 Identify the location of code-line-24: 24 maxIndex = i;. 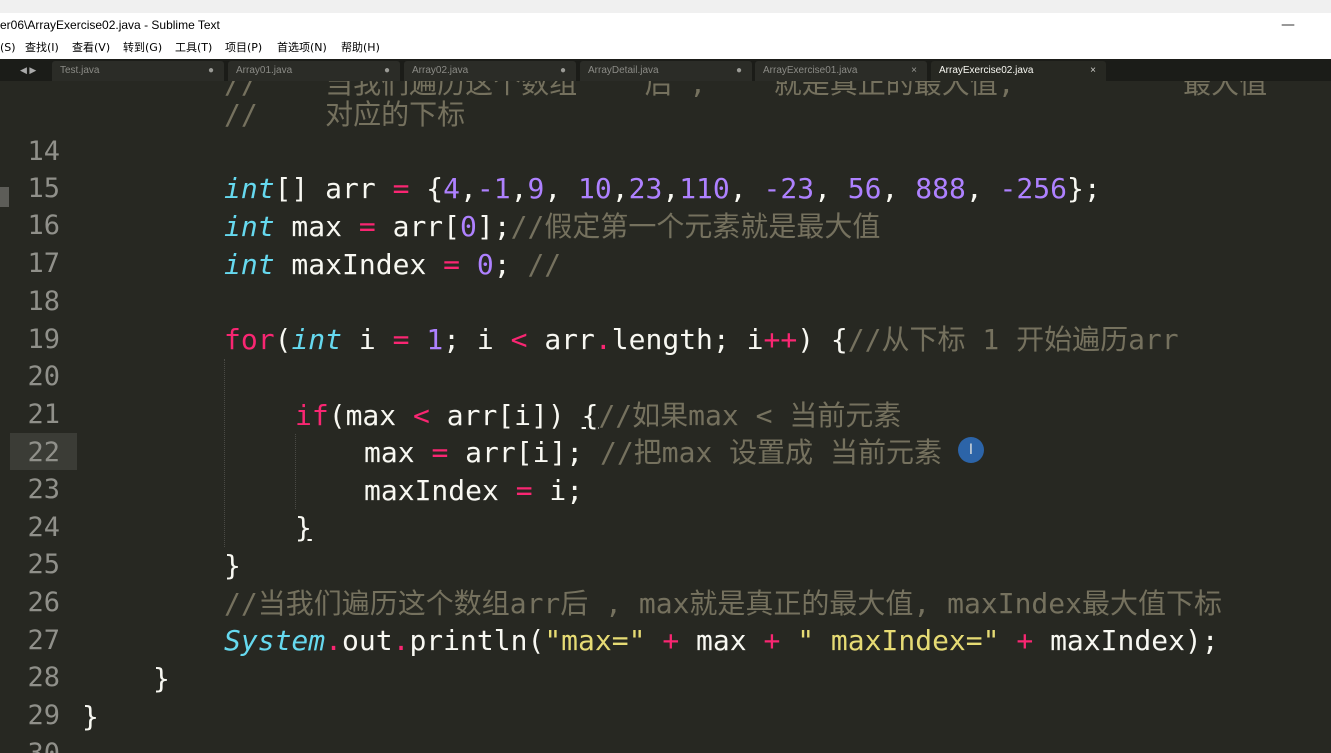
(665, 507).